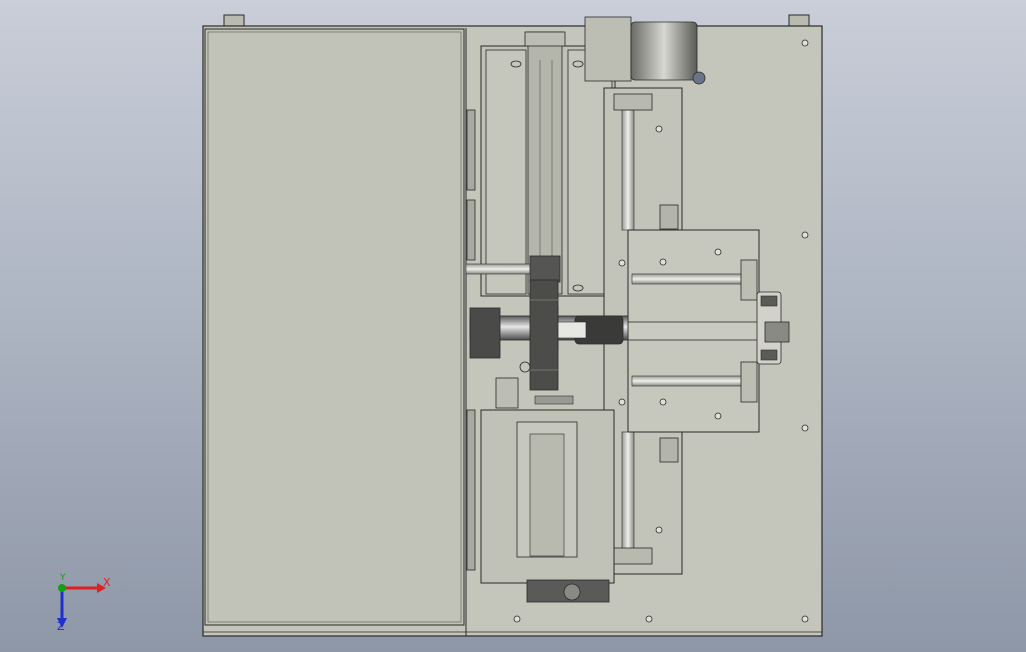 The image size is (1026, 652). I want to click on gripper-tip, so click(571, 330).